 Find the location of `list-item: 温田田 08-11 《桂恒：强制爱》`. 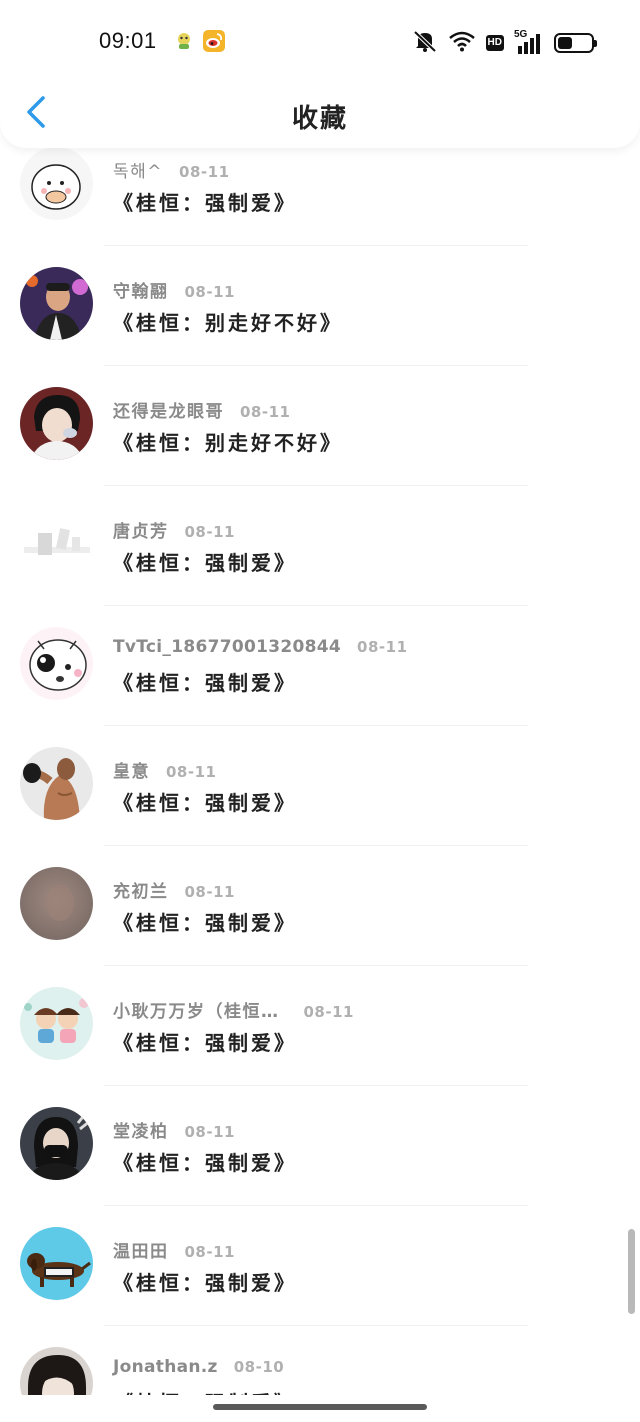

list-item: 温田田 08-11 《桂恒：强制爱》 is located at coordinates (320, 1265).